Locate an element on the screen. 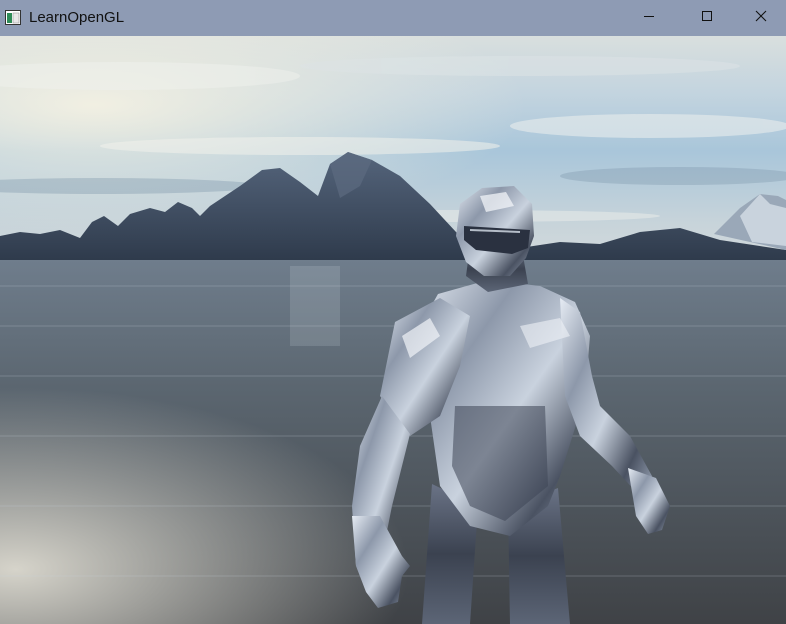 The width and height of the screenshot is (786, 624). title-bar: LearnOpenGL is located at coordinates (393, 18).